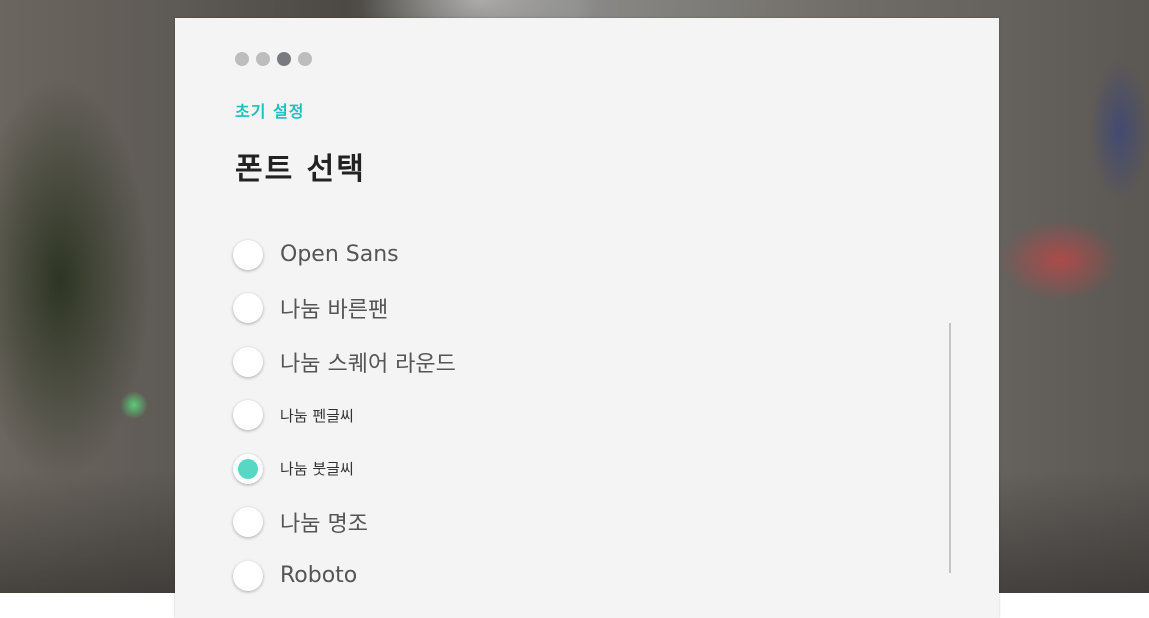  What do you see at coordinates (300, 169) in the screenshot?
I see `page-title: 폰트 선택` at bounding box center [300, 169].